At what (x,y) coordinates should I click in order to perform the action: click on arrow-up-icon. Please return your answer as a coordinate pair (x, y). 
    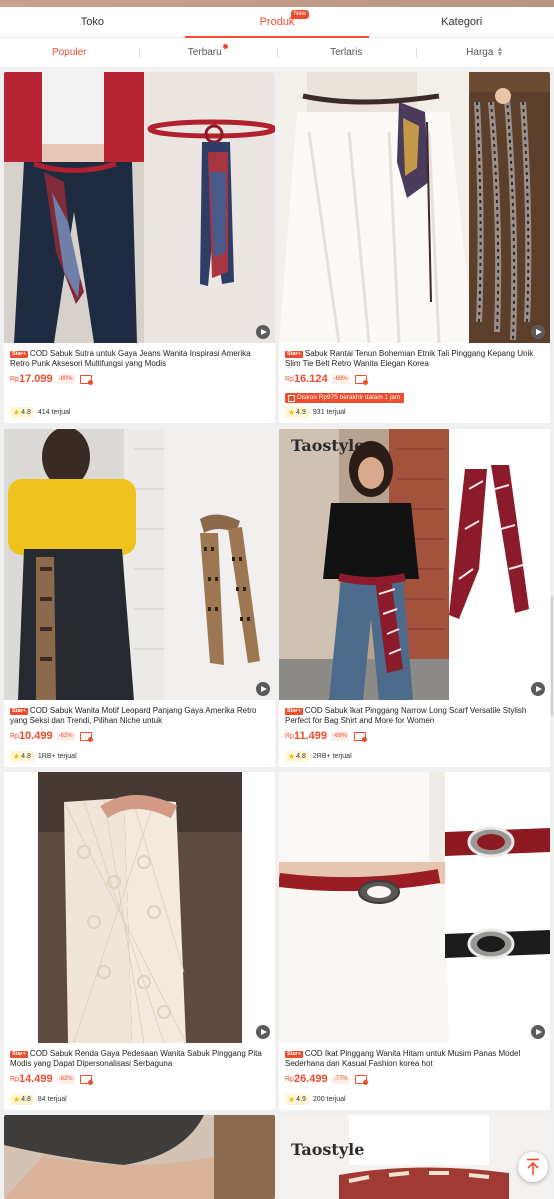
    Looking at the image, I should click on (533, 1166).